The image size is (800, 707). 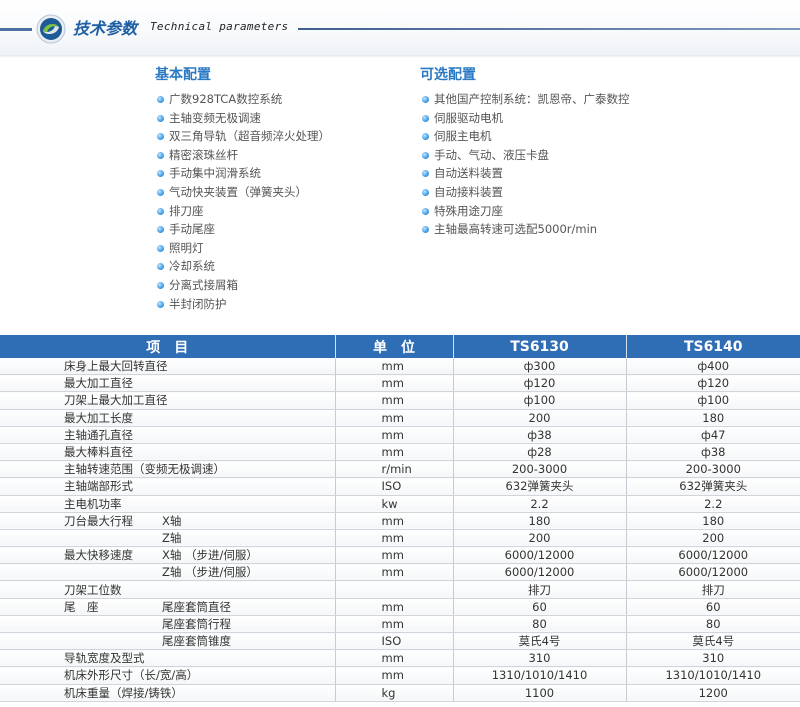 What do you see at coordinates (713, 486) in the screenshot?
I see `ts6140-value: 632弹簧夹头` at bounding box center [713, 486].